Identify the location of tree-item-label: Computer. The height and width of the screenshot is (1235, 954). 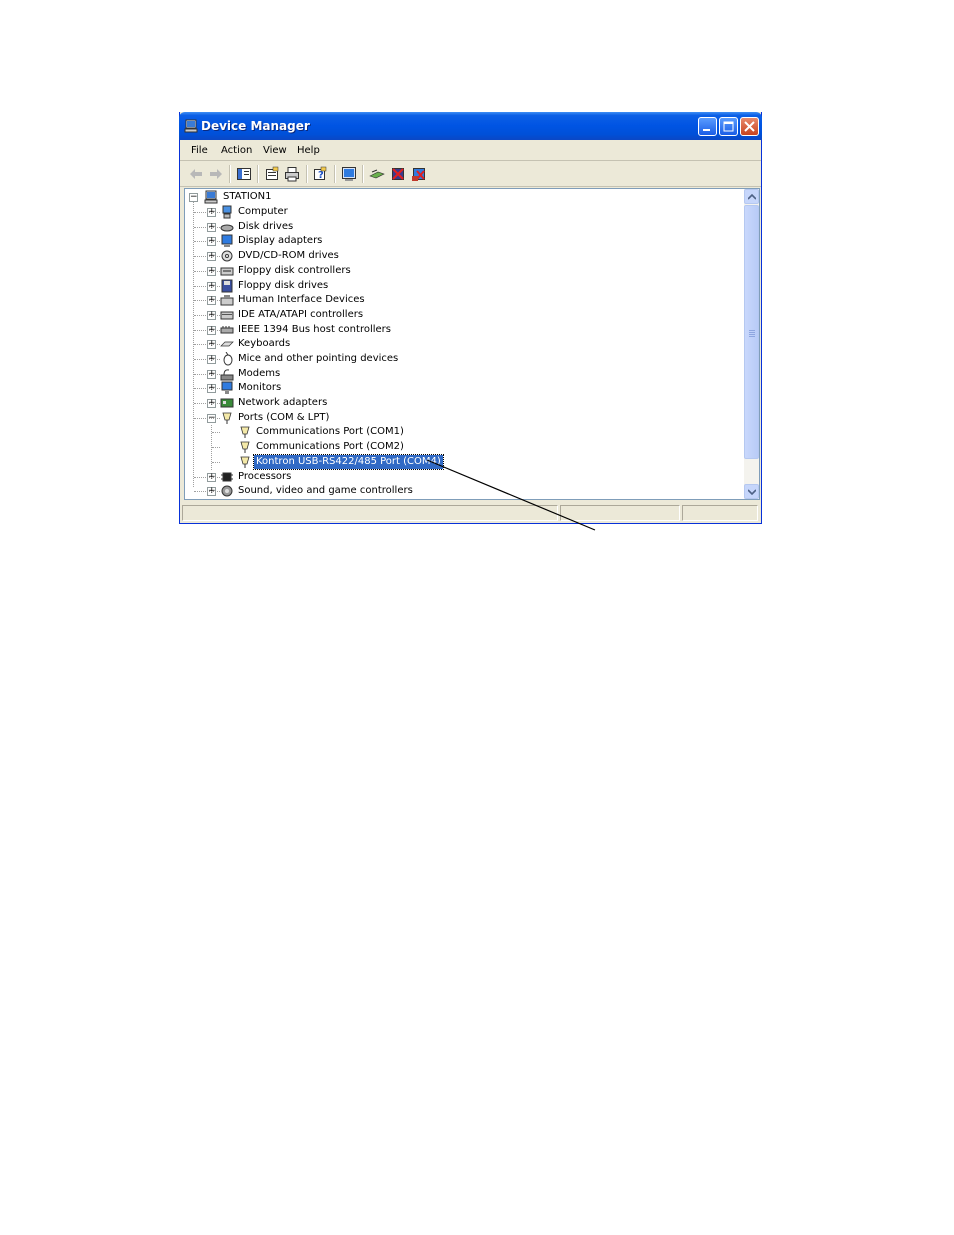
(263, 211).